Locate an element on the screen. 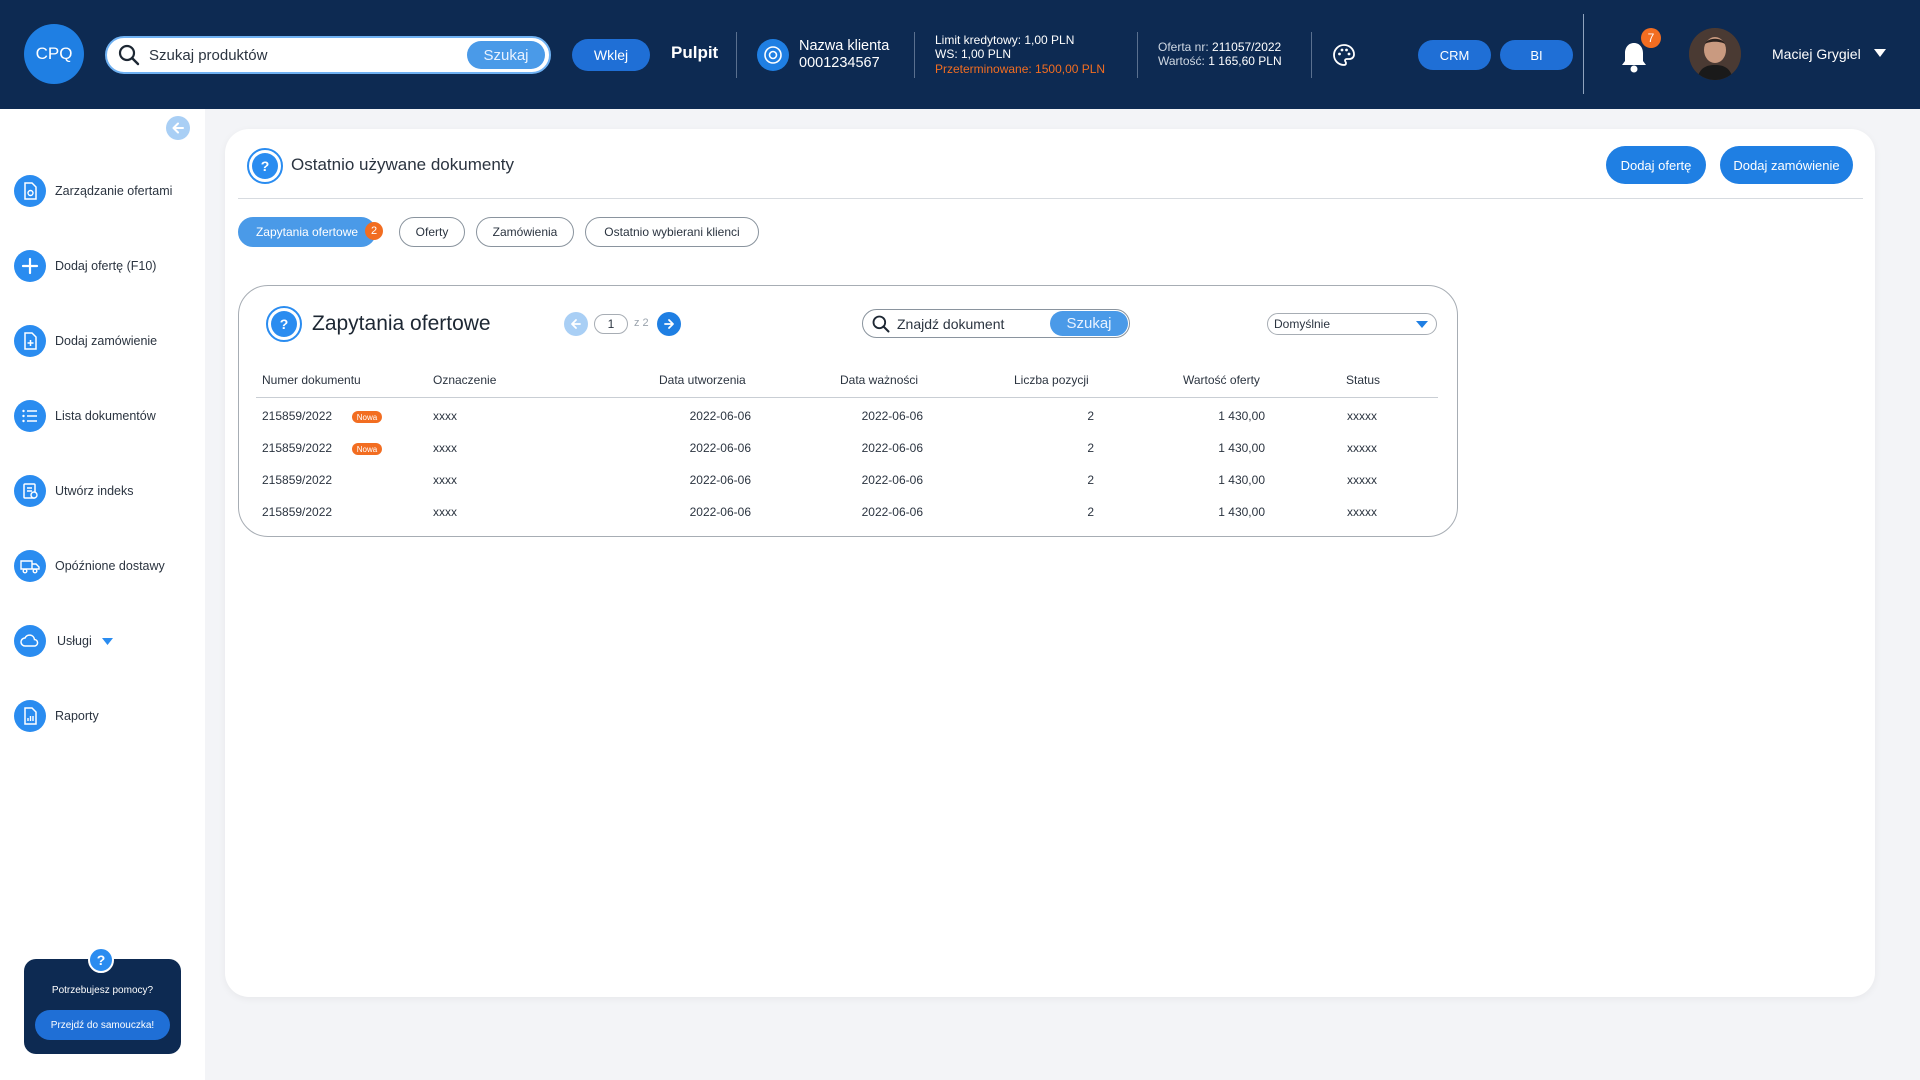 The image size is (1920, 1080). sidebar-item-services: Usługi is located at coordinates (63, 641).